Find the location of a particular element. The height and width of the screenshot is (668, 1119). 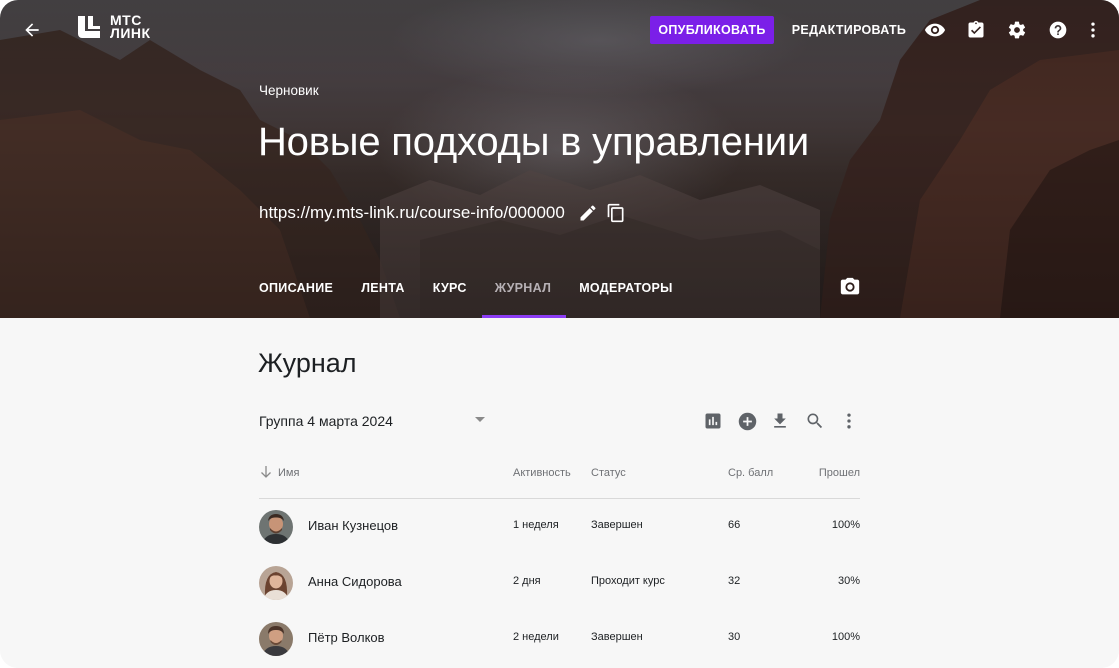

change-cover-button is located at coordinates (850, 287).